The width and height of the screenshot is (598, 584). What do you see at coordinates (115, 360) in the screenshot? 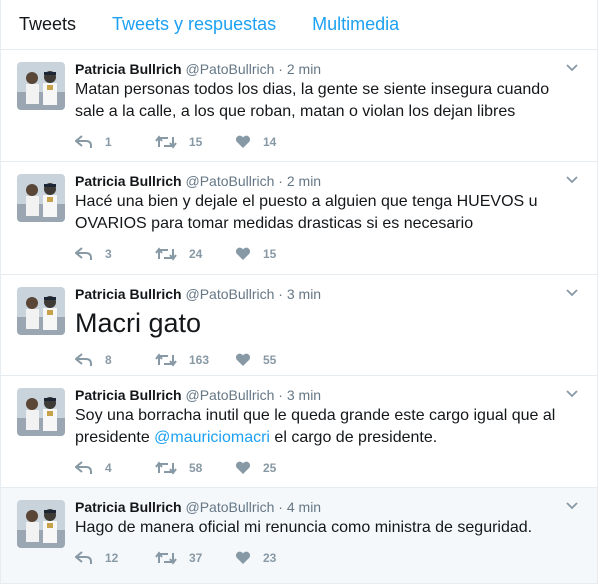
I see `reply-button: 8` at bounding box center [115, 360].